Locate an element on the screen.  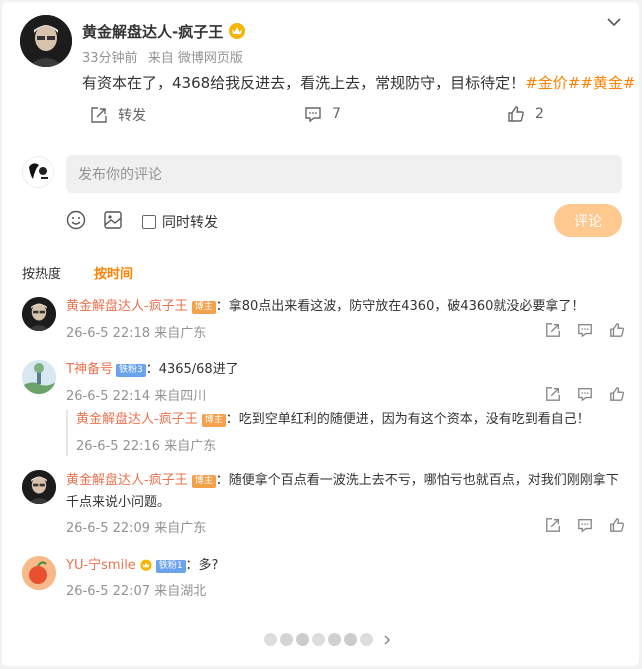
also-repost-checkbox: 同时转发 is located at coordinates (180, 222).